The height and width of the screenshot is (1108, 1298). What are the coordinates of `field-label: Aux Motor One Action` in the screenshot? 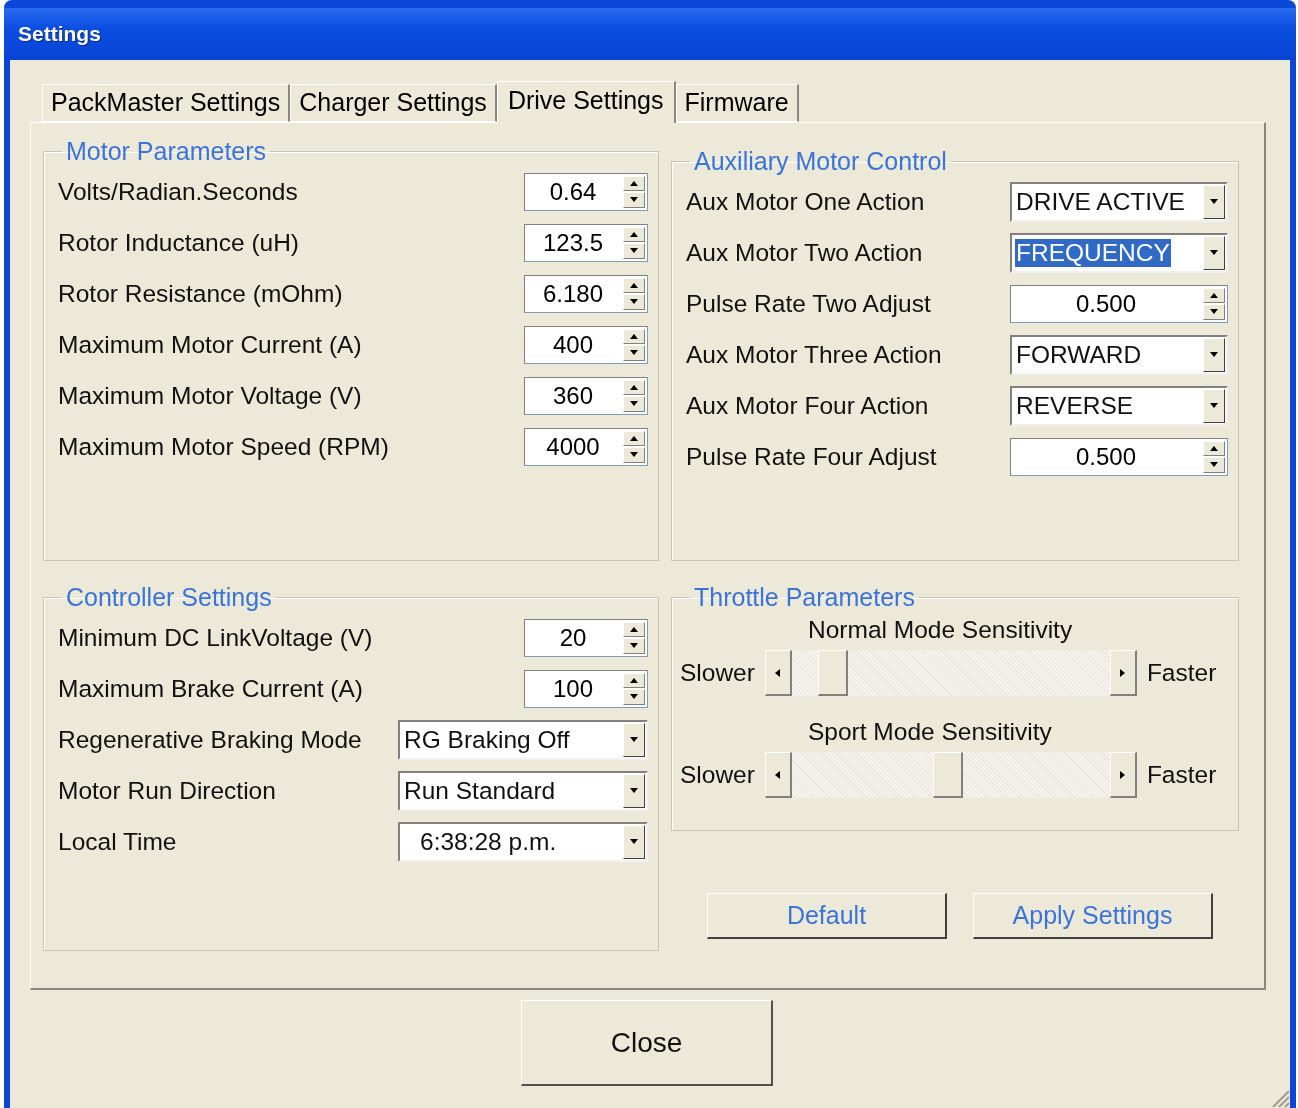 It's located at (805, 201).